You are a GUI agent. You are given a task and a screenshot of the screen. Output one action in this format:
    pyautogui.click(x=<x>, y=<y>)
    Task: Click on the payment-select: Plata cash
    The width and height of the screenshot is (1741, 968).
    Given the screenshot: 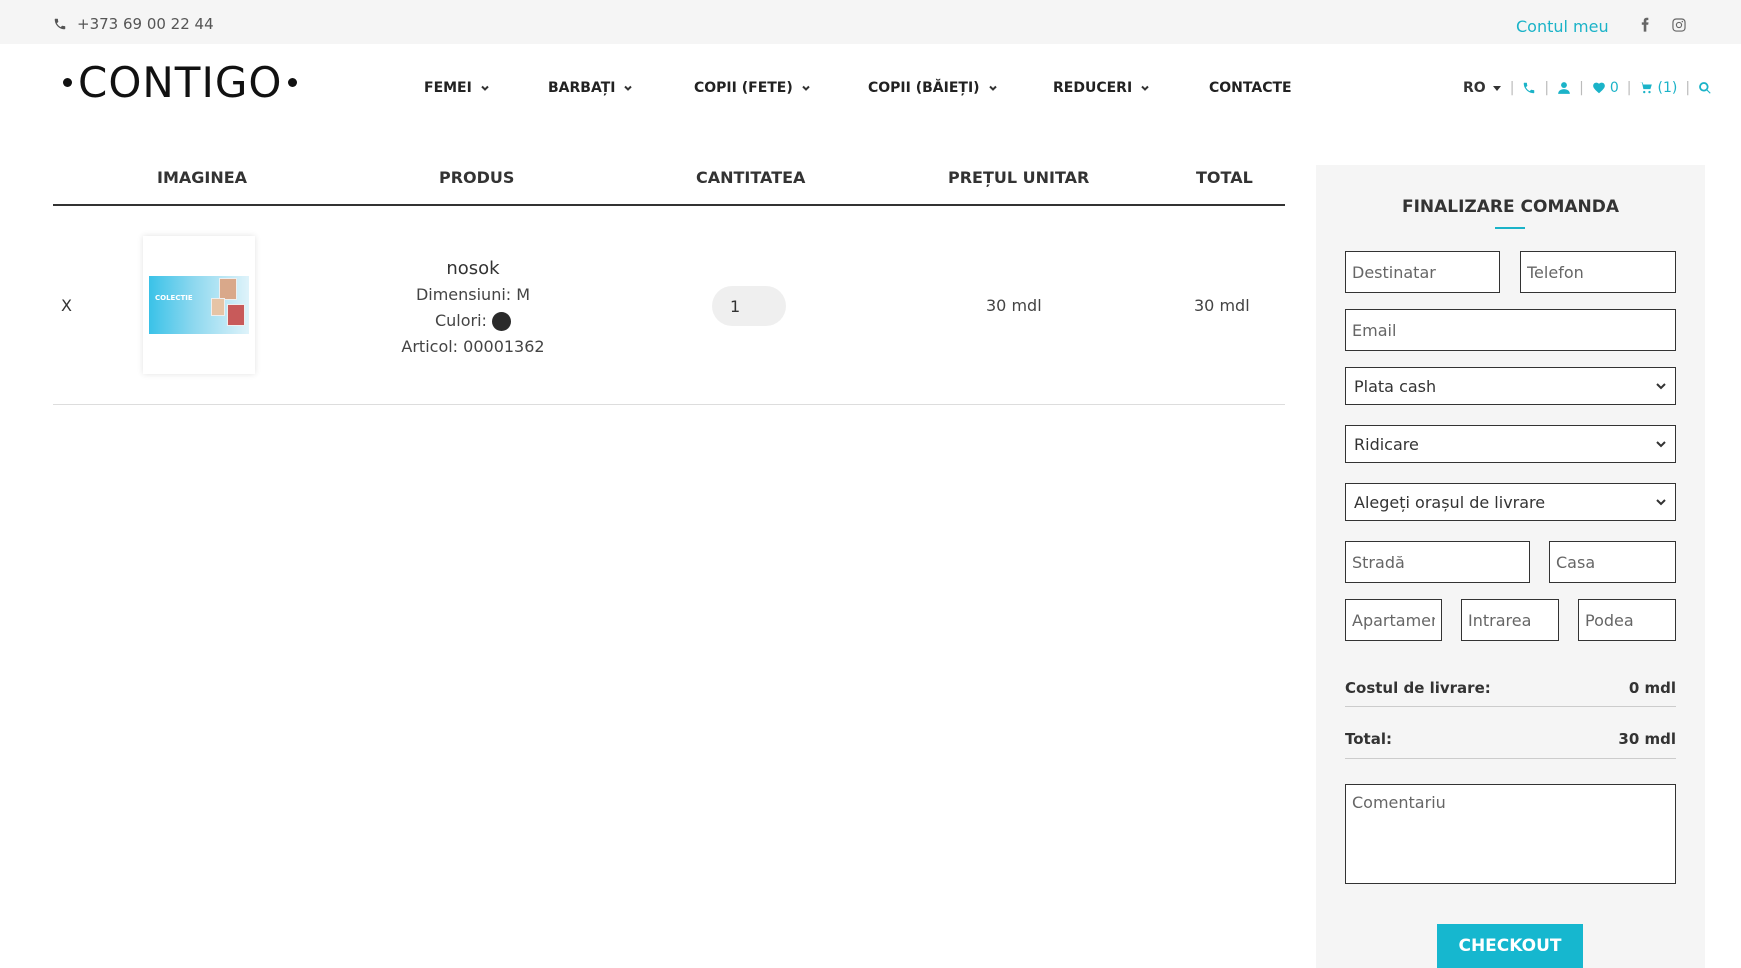 What is the action you would take?
    pyautogui.click(x=1510, y=386)
    